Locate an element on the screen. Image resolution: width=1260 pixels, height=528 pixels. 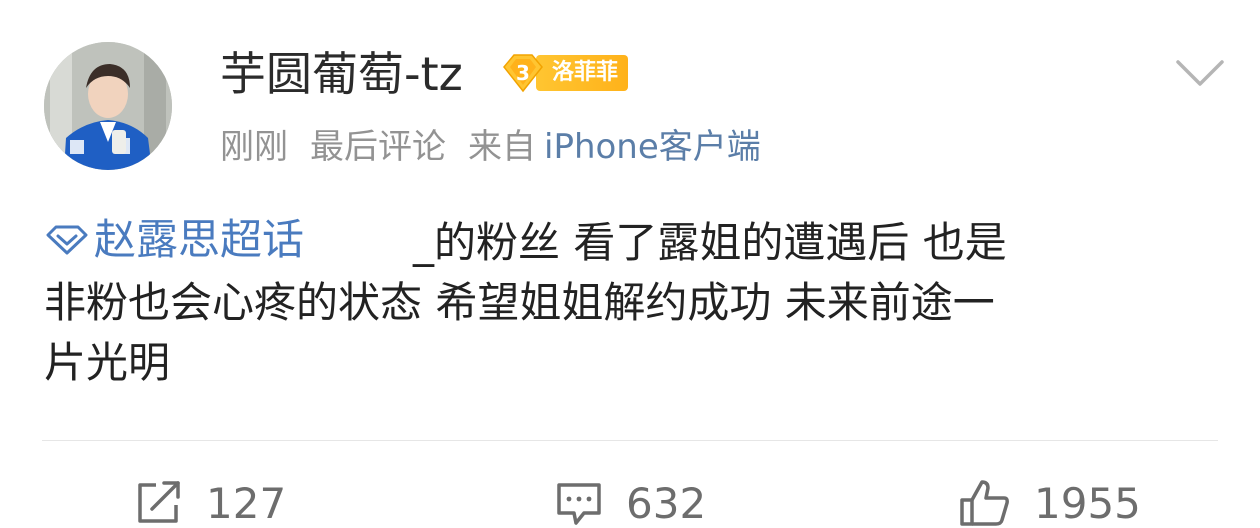
comment-button: 632 is located at coordinates (630, 503).